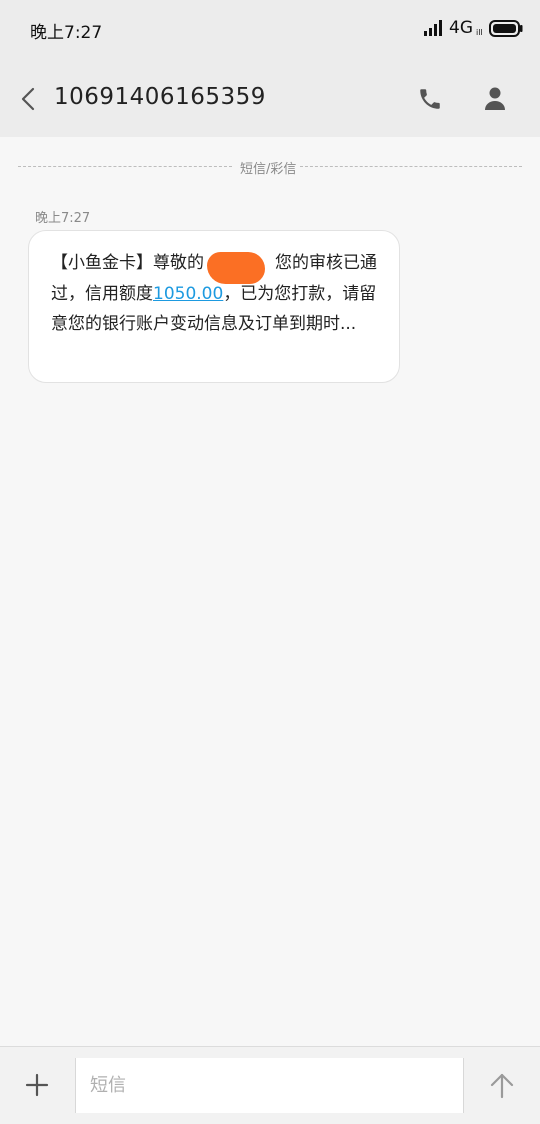 Image resolution: width=540 pixels, height=1124 pixels. Describe the element at coordinates (160, 97) in the screenshot. I see `contact-number: 10691406165359` at that location.